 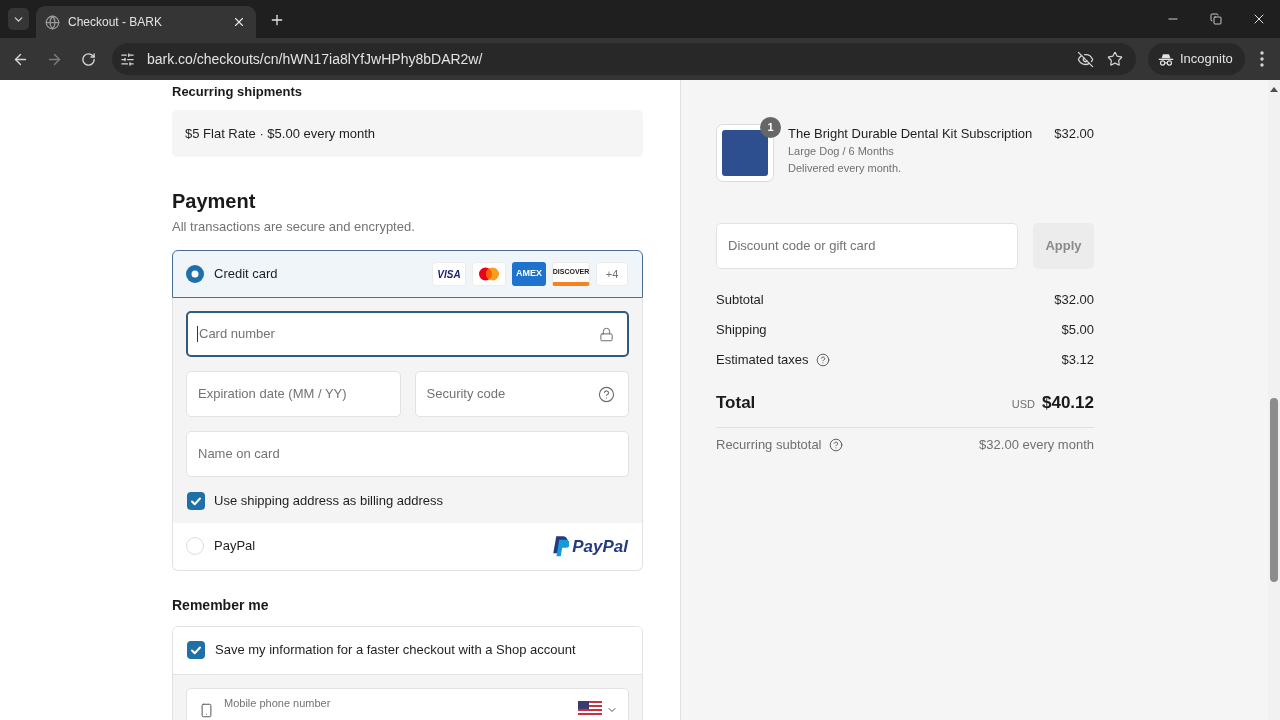 I want to click on recurring-subtotal-label: Recurring subtotal, so click(x=769, y=445).